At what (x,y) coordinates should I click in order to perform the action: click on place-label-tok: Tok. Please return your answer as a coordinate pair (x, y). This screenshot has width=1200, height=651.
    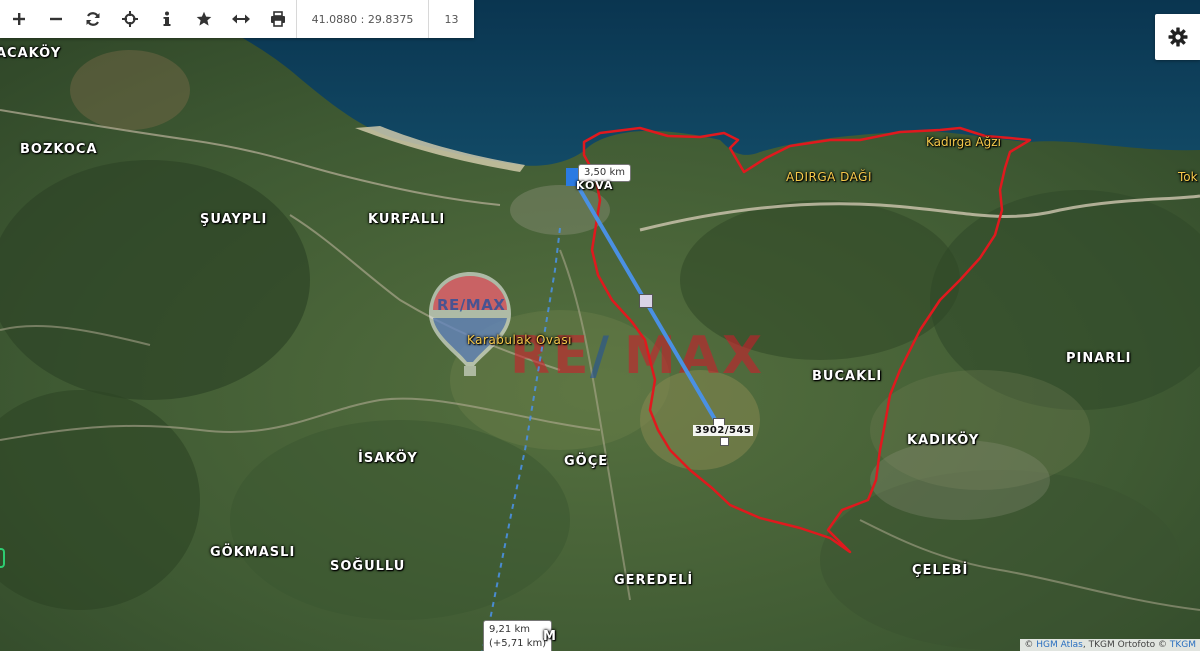
    Looking at the image, I should click on (1188, 177).